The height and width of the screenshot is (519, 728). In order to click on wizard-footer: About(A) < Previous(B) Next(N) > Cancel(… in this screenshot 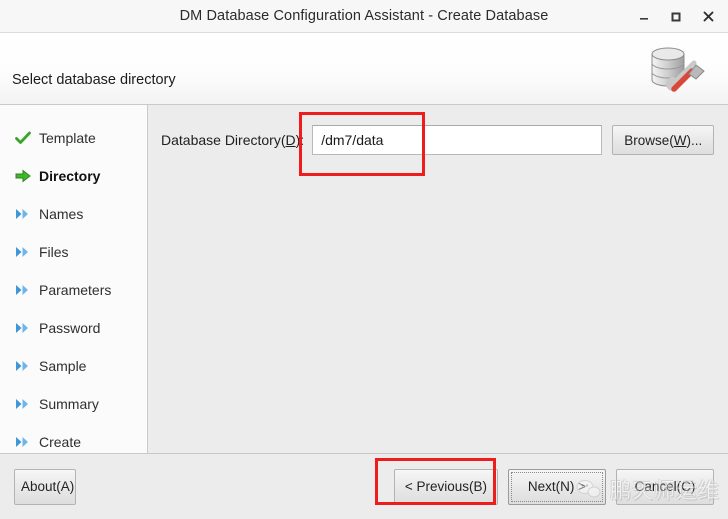, I will do `click(364, 486)`.